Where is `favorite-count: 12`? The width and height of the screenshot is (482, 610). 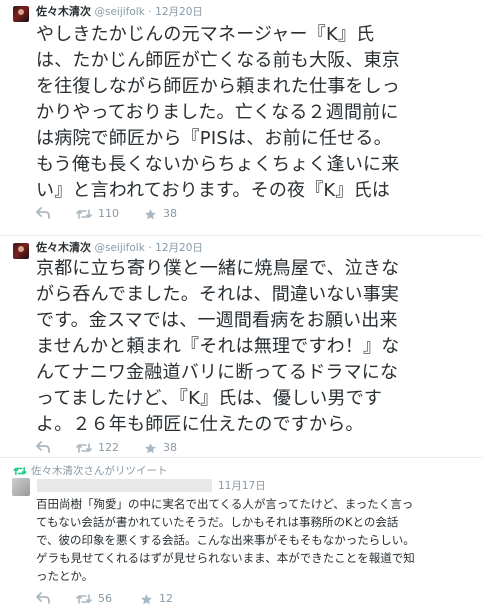 favorite-count: 12 is located at coordinates (166, 598).